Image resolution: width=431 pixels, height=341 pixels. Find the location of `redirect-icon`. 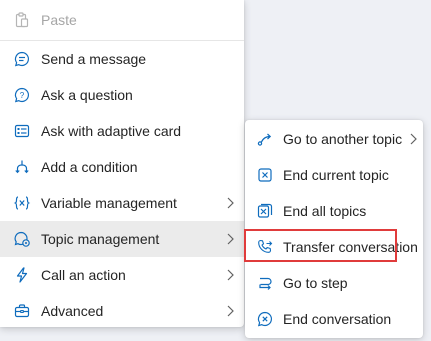

redirect-icon is located at coordinates (265, 139).